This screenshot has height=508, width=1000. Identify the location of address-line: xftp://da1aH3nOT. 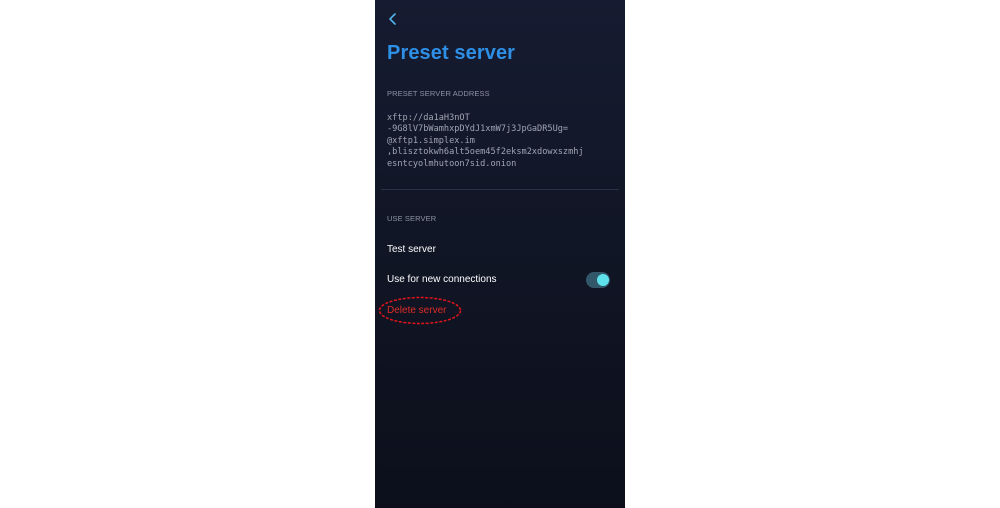
(428, 118).